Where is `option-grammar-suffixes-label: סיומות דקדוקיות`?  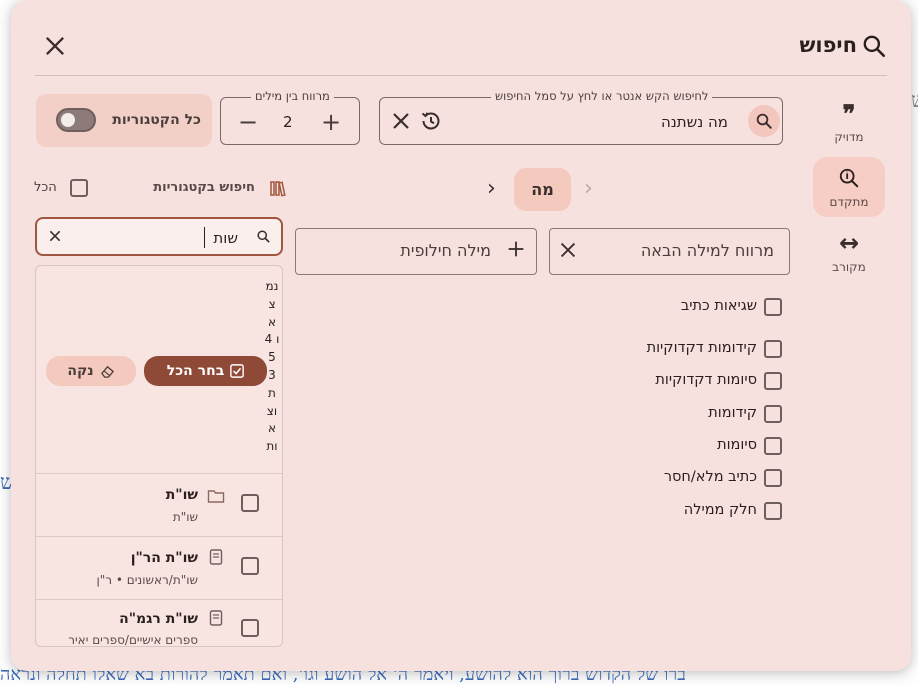 option-grammar-suffixes-label: סיומות דקדוקיות is located at coordinates (706, 380).